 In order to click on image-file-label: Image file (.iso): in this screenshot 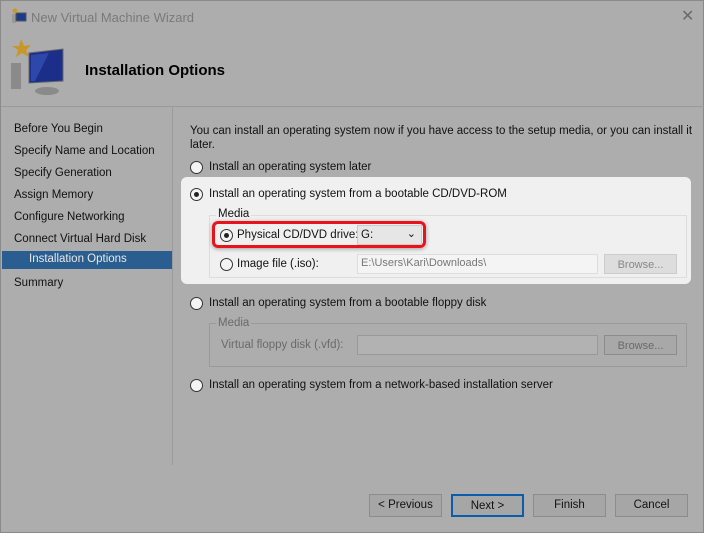, I will do `click(278, 264)`.